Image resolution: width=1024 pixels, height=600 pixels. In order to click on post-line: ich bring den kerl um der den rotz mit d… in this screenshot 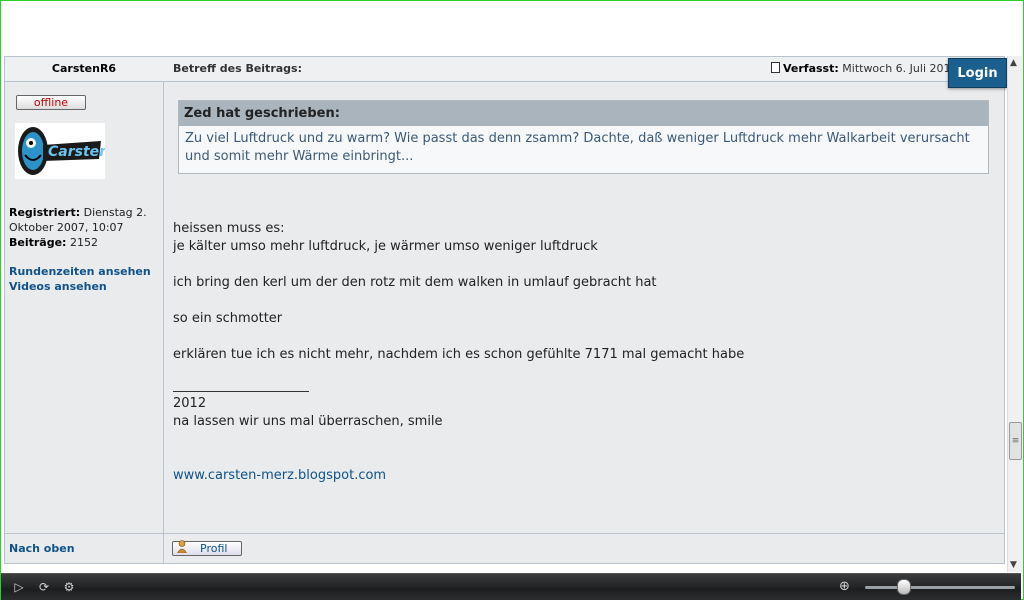, I will do `click(415, 282)`.